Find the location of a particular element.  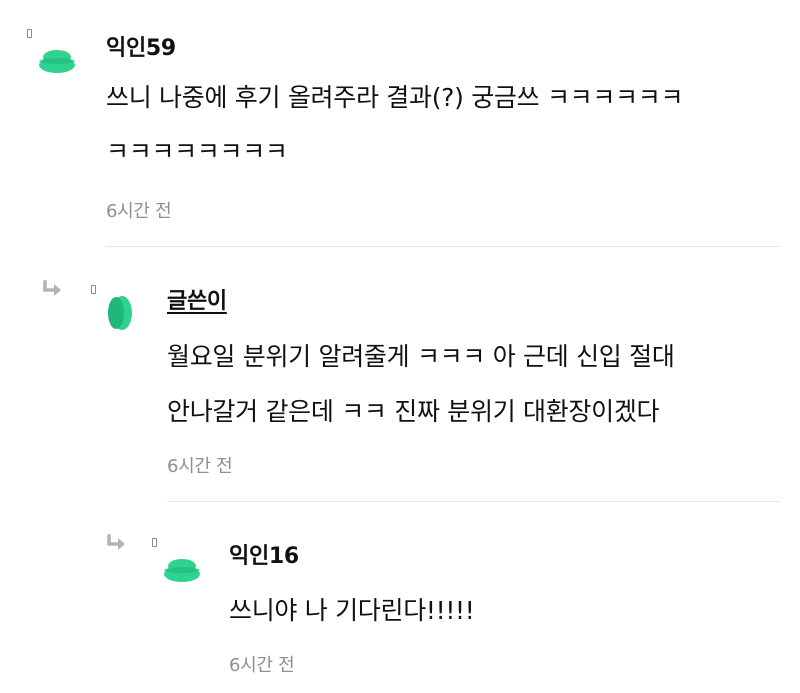

comment-text-line: 월요일 분위기 알려줄게 ㅋㅋㅋ 아 근데 신입 절대 is located at coordinates (421, 356).